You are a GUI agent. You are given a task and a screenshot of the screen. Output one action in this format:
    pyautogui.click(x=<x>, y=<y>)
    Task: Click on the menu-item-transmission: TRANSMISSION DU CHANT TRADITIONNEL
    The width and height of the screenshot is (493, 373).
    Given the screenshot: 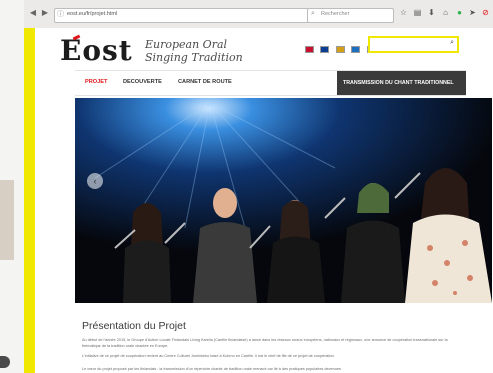 What is the action you would take?
    pyautogui.click(x=401, y=83)
    